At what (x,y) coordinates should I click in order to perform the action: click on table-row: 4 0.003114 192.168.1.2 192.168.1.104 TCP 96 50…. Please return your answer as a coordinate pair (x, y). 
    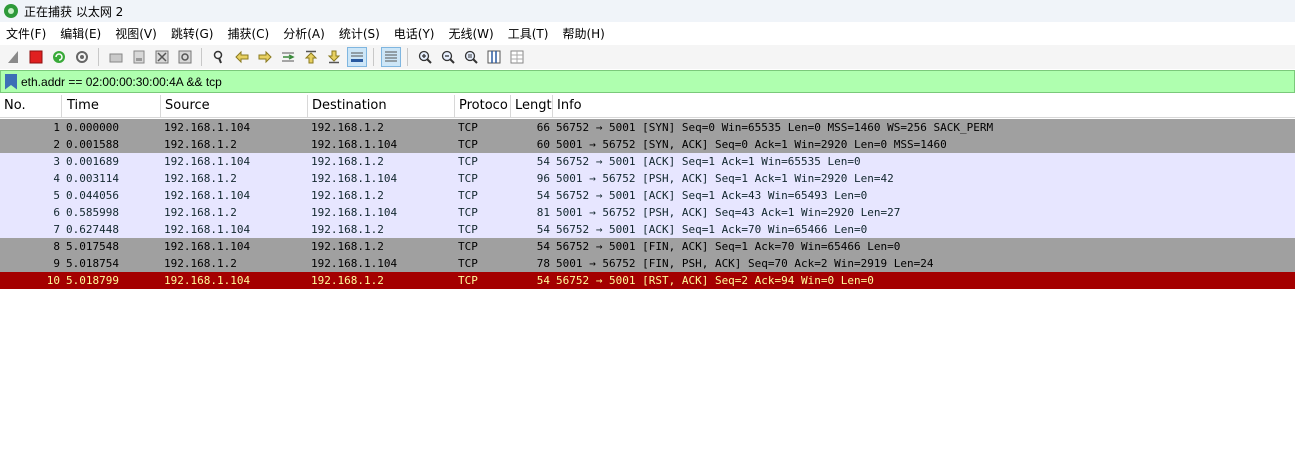
    Looking at the image, I should click on (647, 178).